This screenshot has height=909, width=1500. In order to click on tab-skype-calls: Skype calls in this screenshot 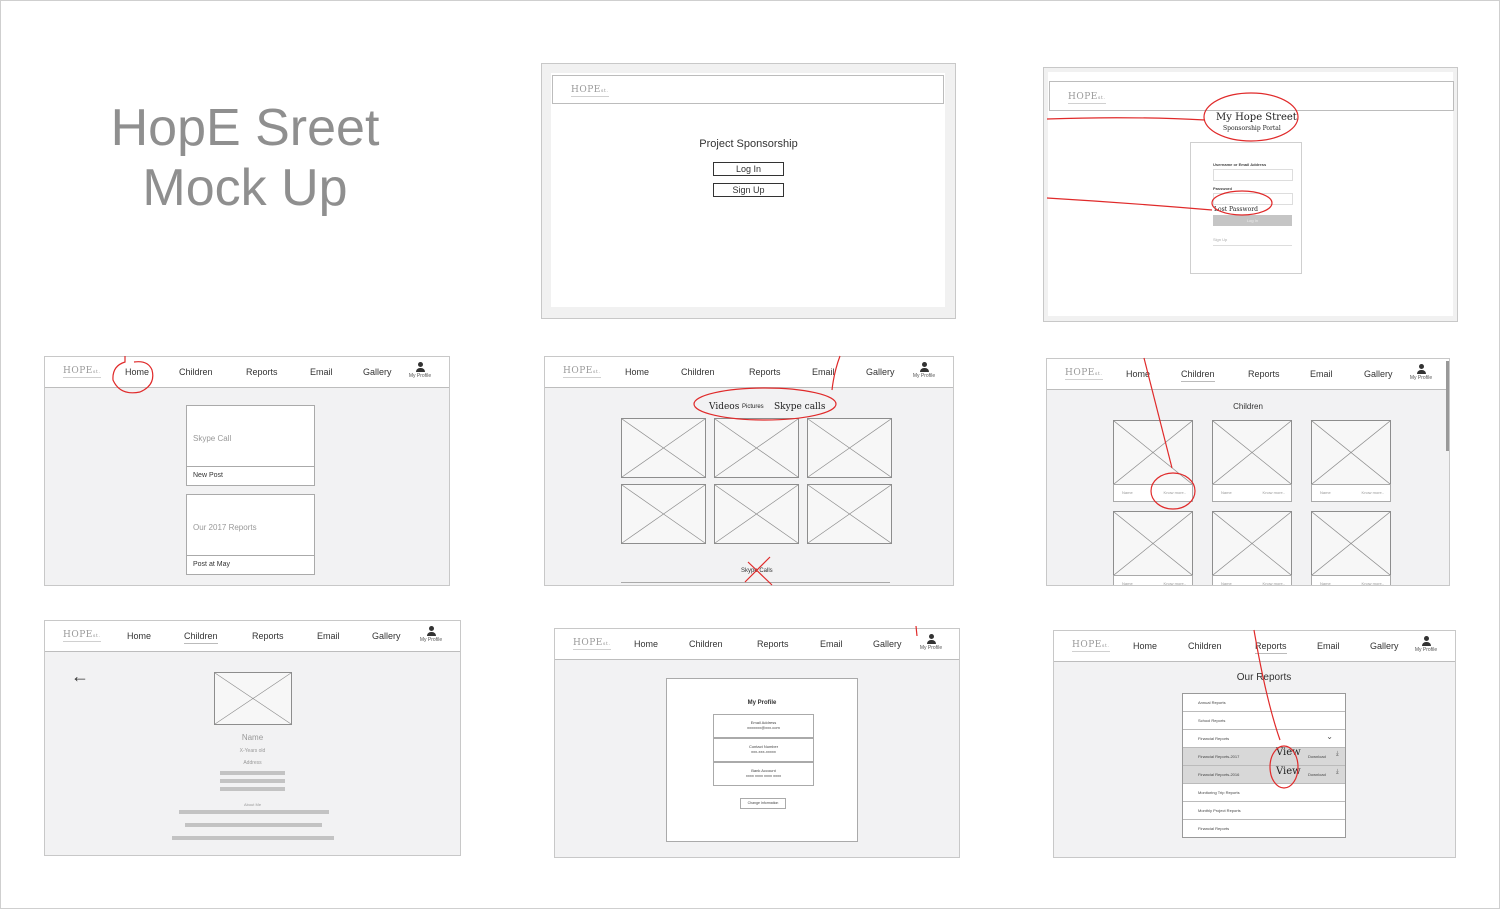, I will do `click(799, 407)`.